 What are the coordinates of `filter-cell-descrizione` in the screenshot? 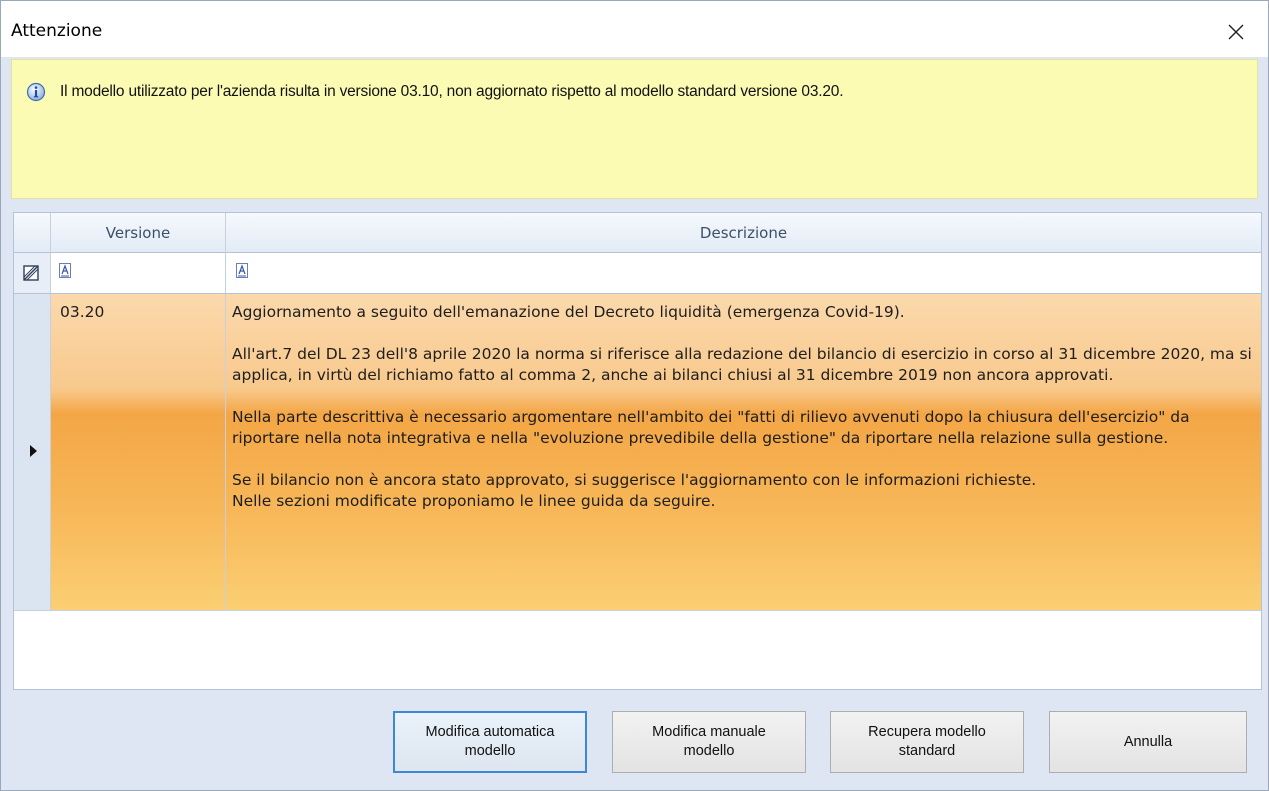 It's located at (743, 273).